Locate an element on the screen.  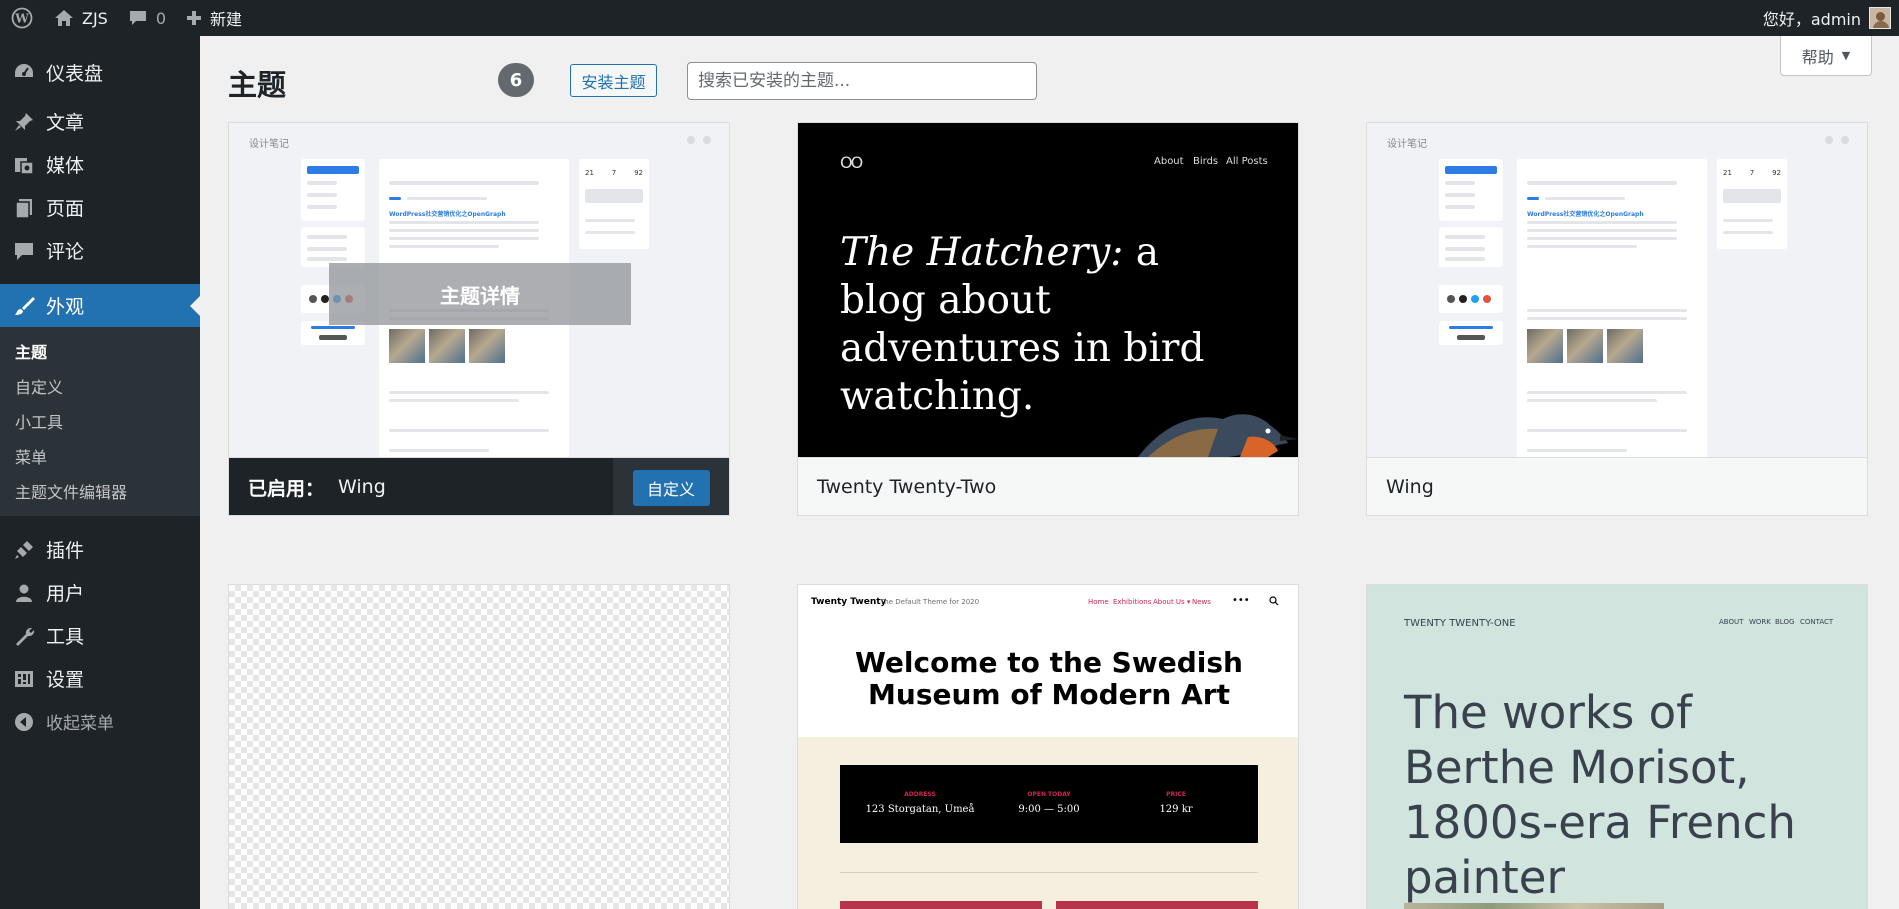
collapse-menu-button: 收起菜单 is located at coordinates (100, 721).